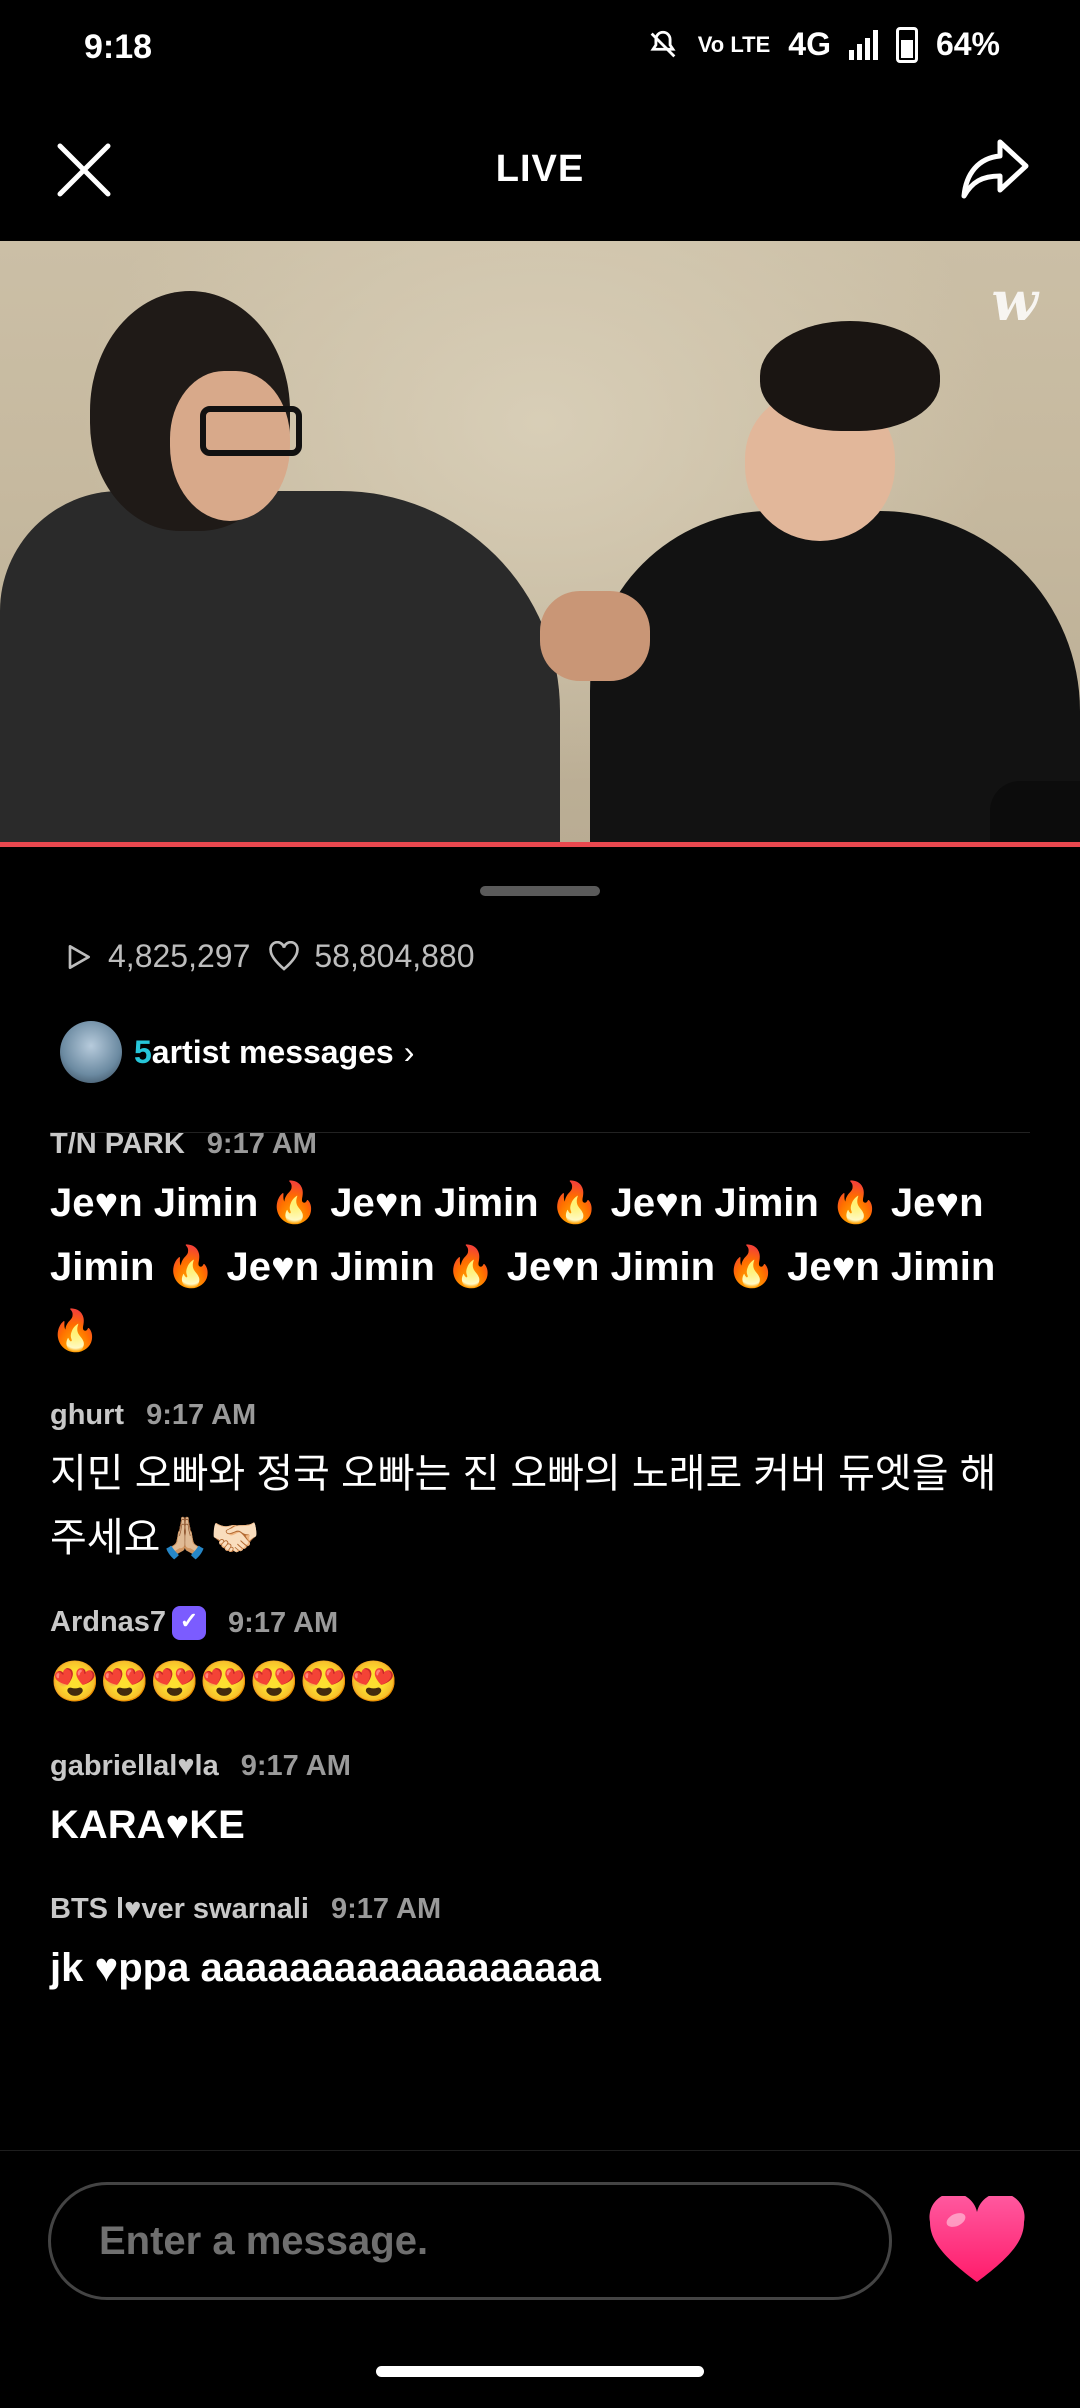 Image resolution: width=1080 pixels, height=2408 pixels. Describe the element at coordinates (325, 1968) in the screenshot. I see `chat-text: jk ♥ppa aaaaaaaaaaaaaaaaaa` at that location.